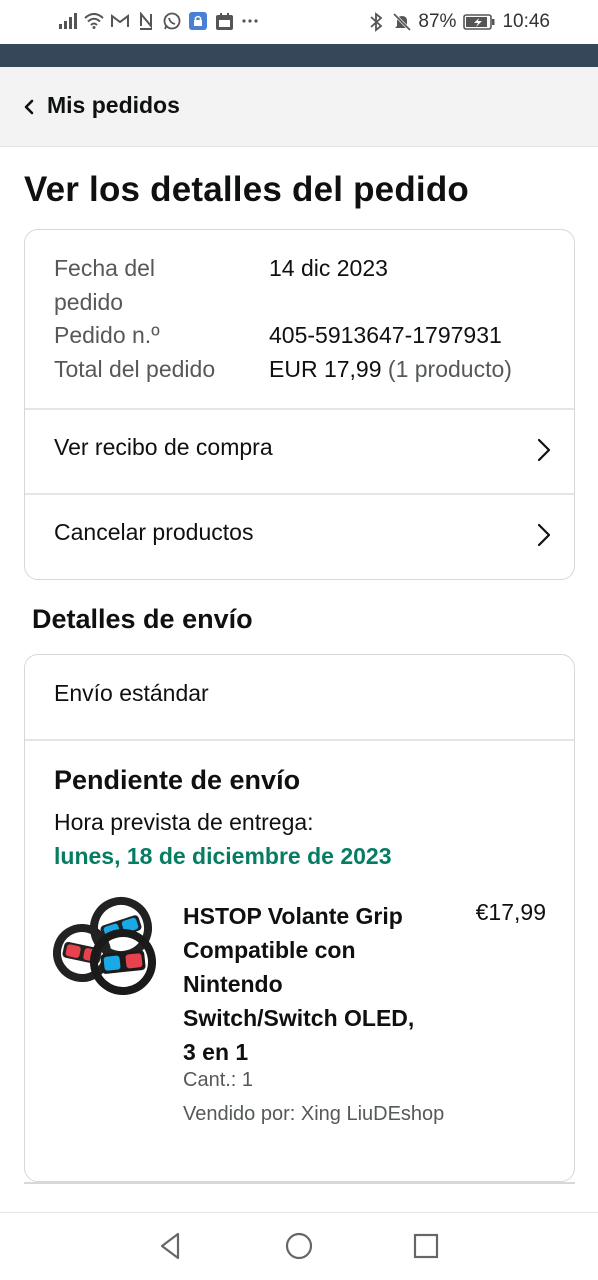 Image resolution: width=598 pixels, height=1280 pixels. I want to click on back-link-label: Mis pedidos, so click(113, 105).